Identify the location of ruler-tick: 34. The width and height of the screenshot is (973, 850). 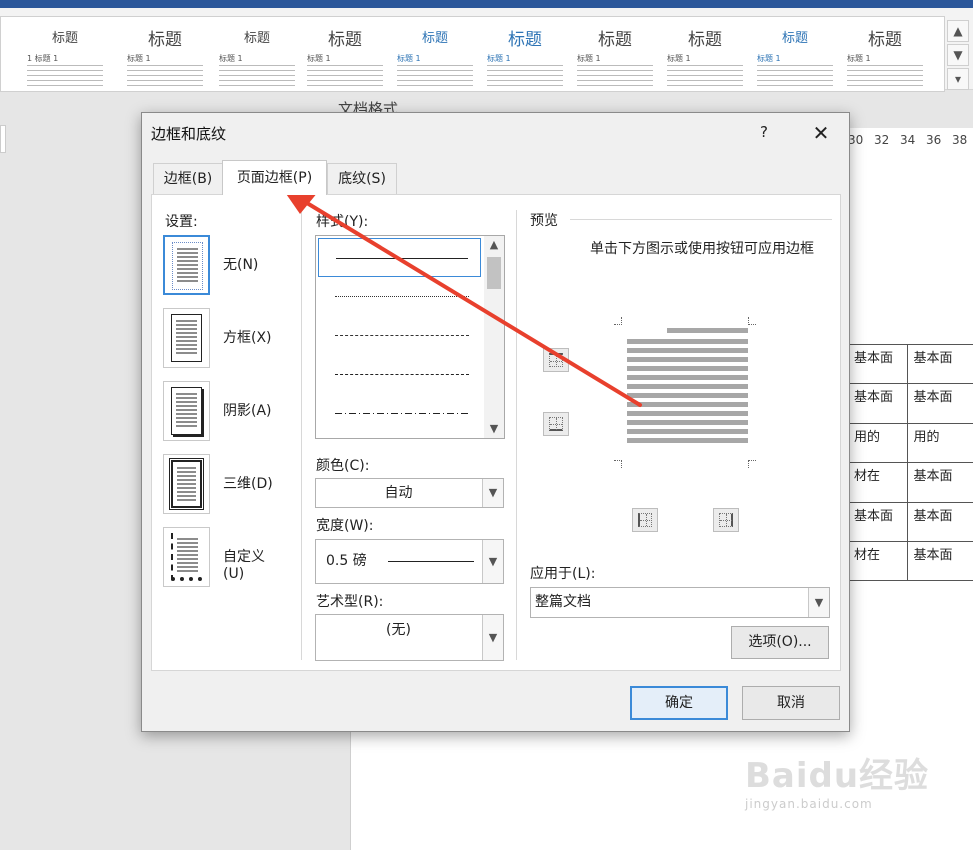
(908, 140).